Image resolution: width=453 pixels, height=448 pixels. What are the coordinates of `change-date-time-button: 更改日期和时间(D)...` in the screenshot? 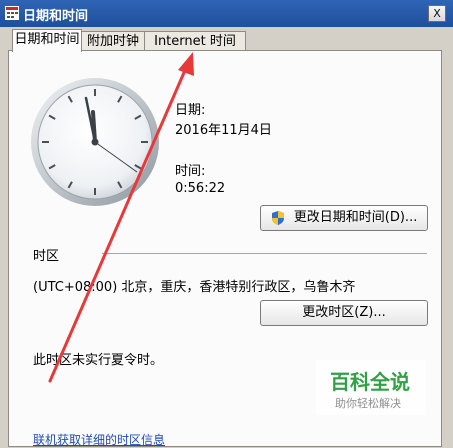 It's located at (344, 218).